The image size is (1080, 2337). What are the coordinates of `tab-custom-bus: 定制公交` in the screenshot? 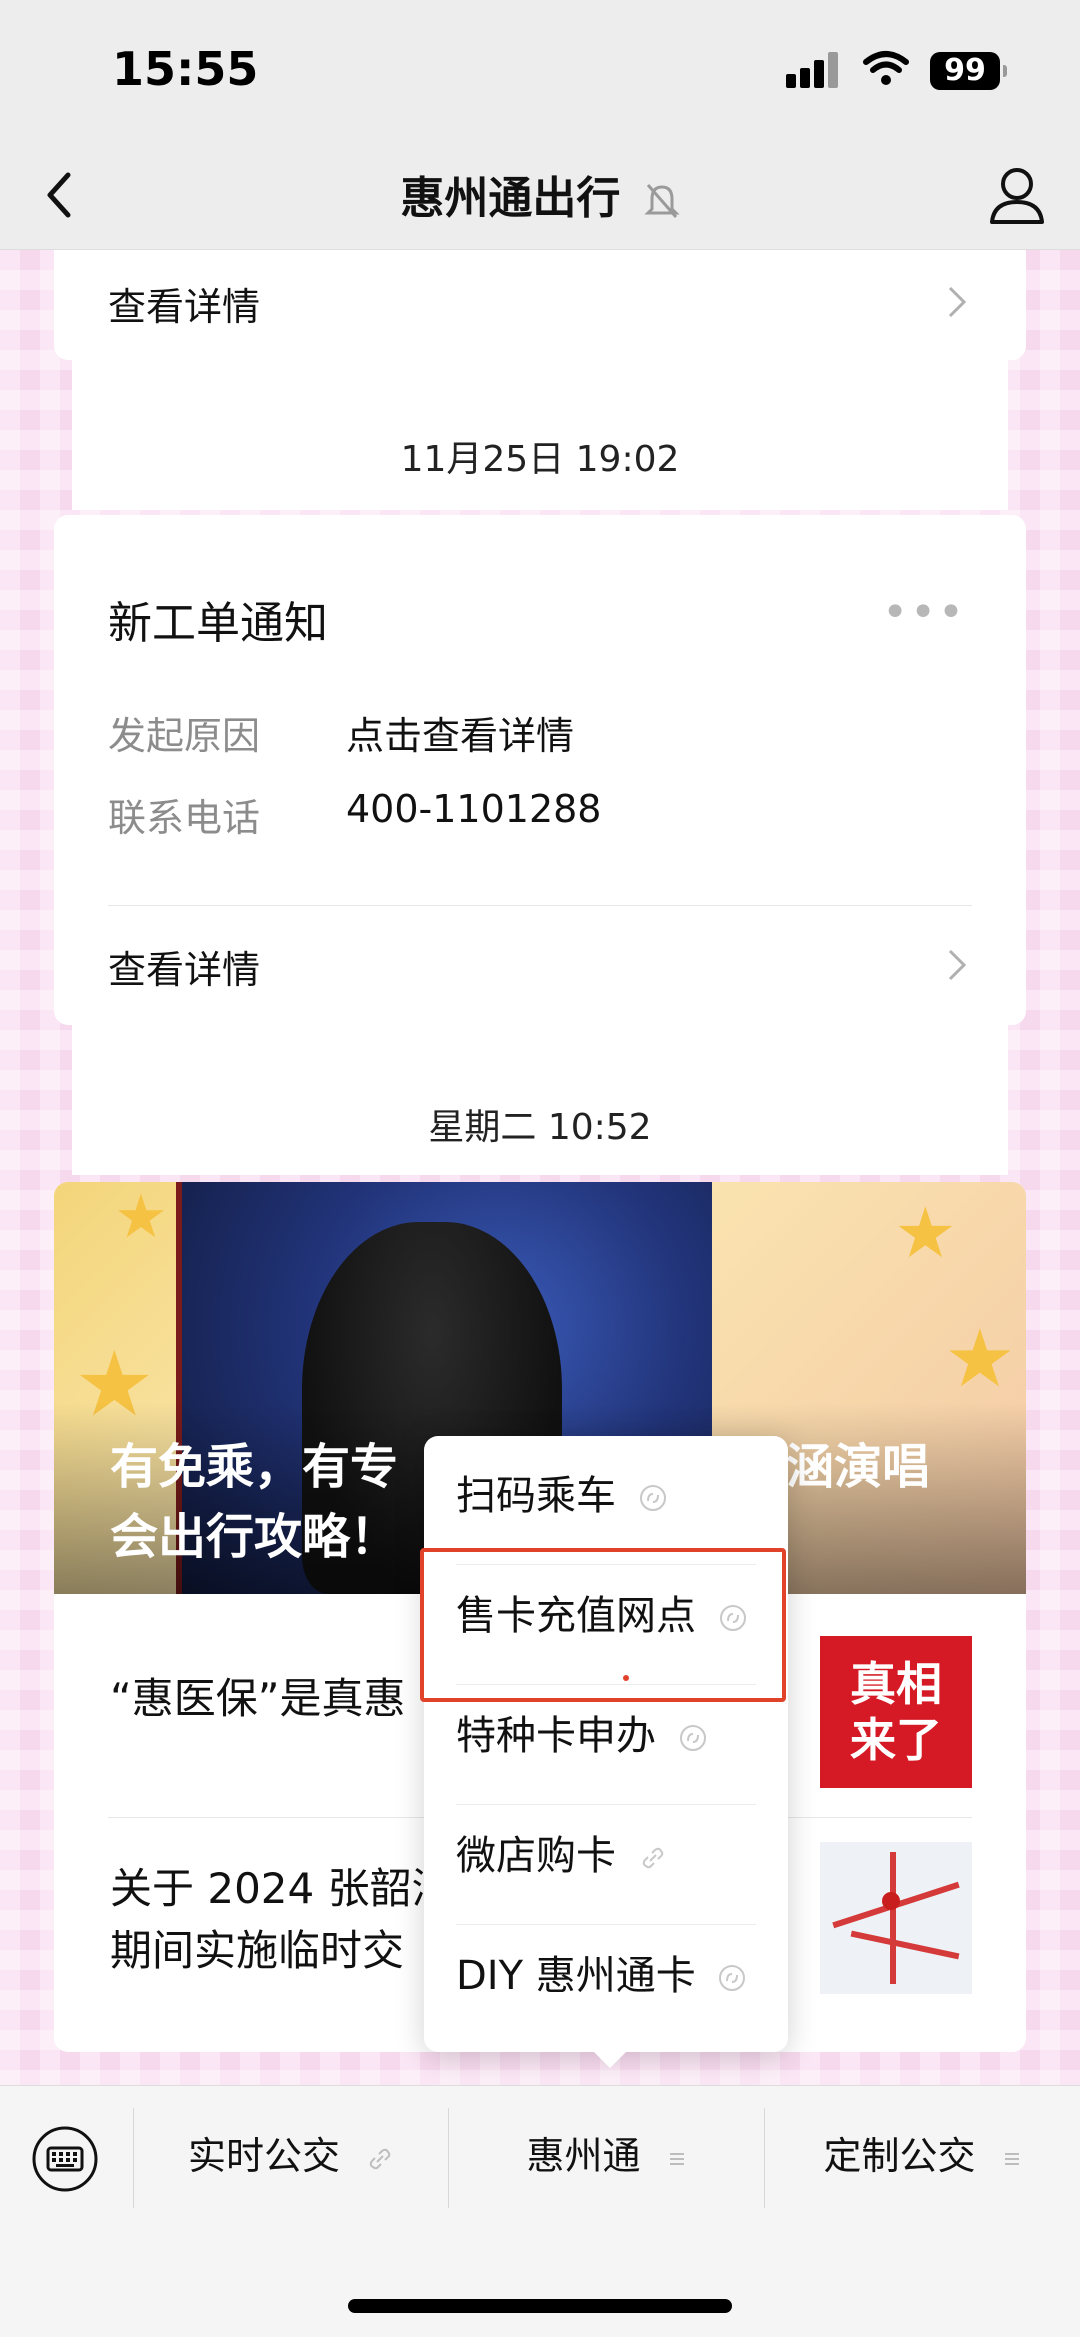 It's located at (922, 2156).